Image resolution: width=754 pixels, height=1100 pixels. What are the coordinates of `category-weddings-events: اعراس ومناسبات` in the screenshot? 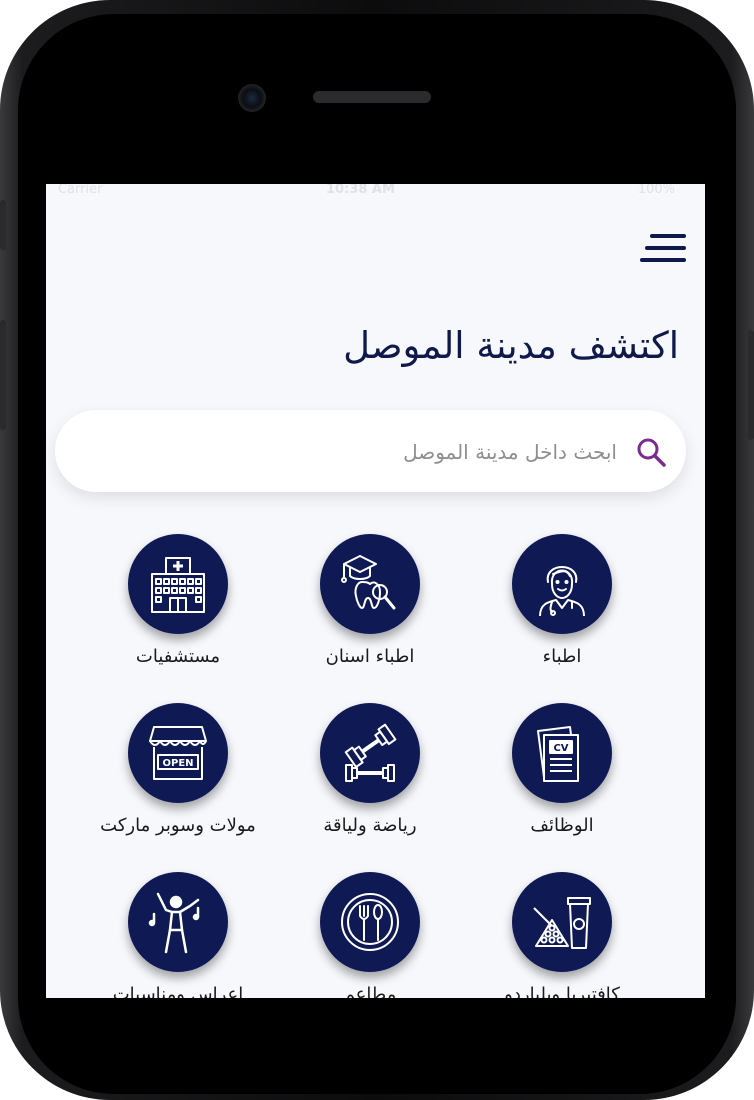 It's located at (178, 935).